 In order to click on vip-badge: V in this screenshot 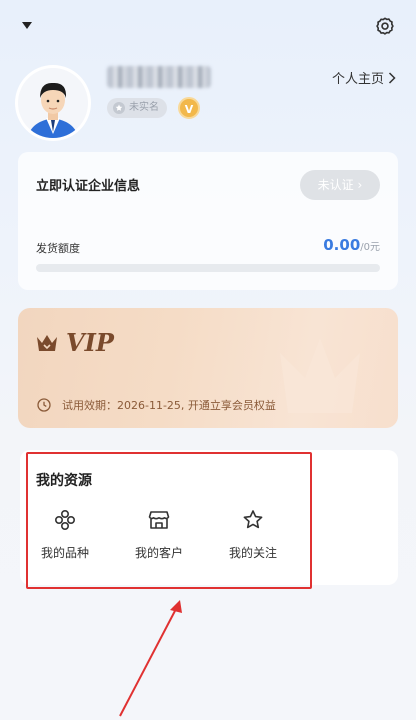, I will do `click(189, 108)`.